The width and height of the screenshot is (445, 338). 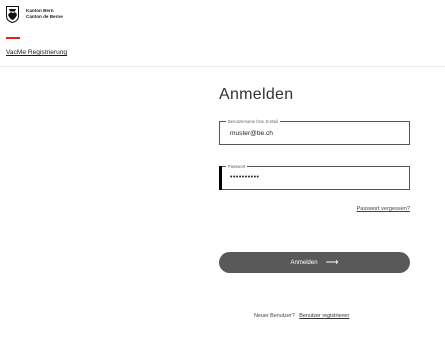 What do you see at coordinates (304, 262) in the screenshot?
I see `login-button-label: Anmelden` at bounding box center [304, 262].